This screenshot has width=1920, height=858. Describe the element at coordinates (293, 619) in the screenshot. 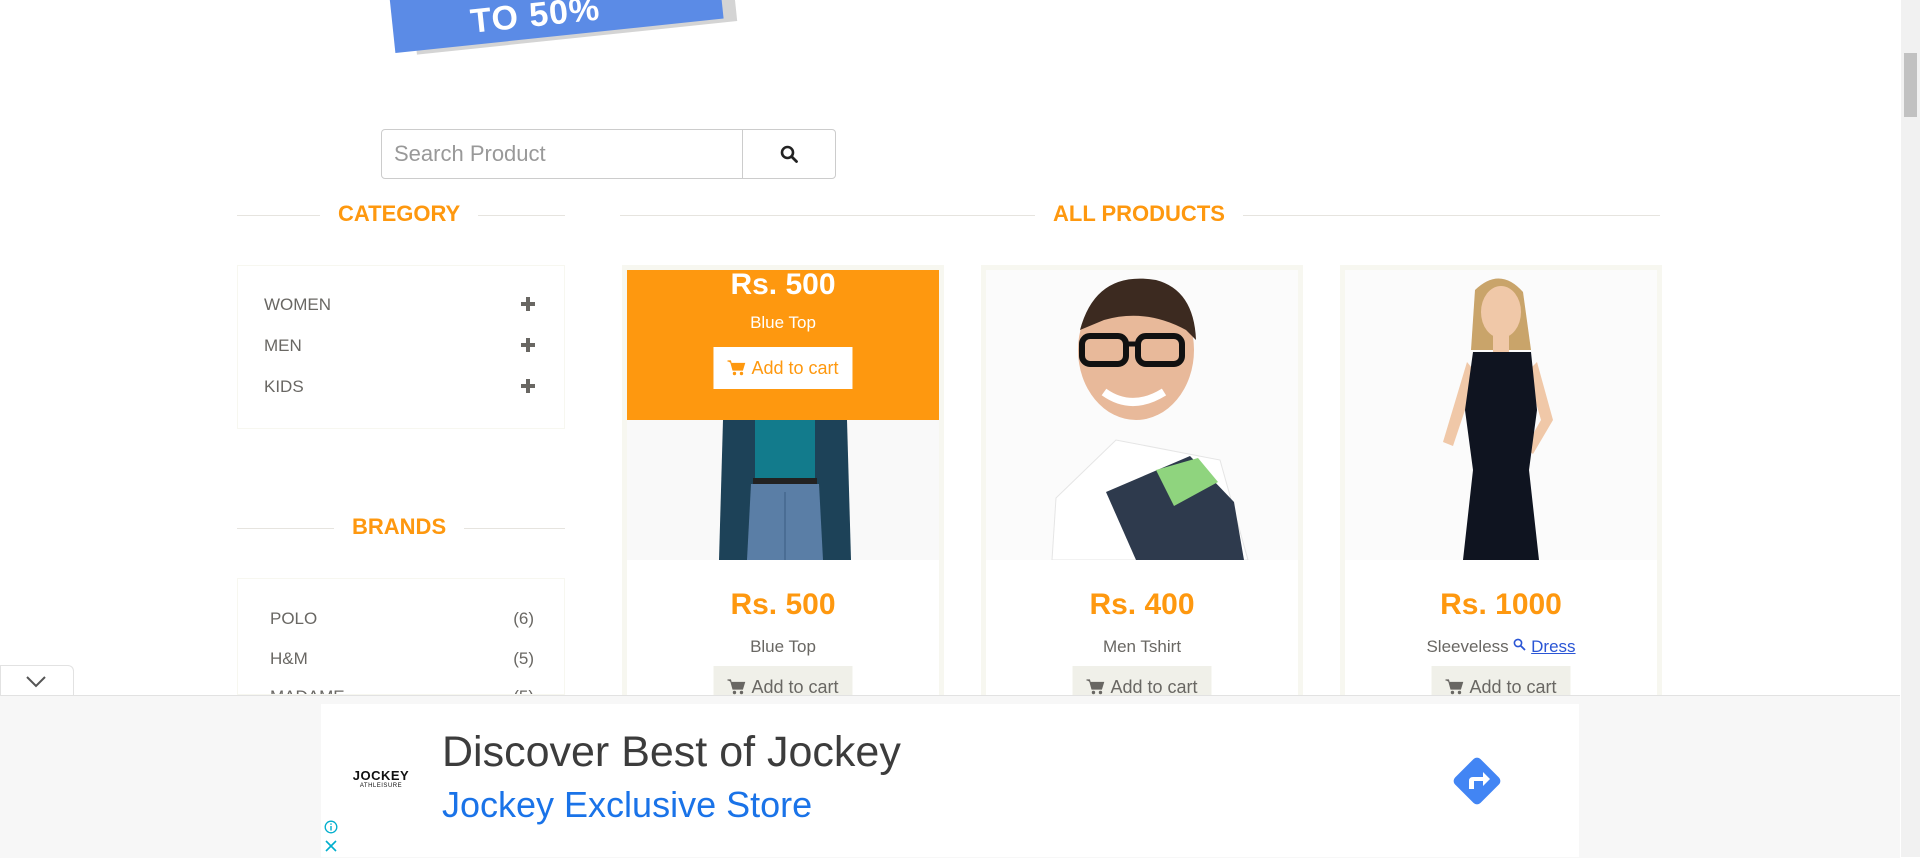

I see `brand-item-polo: POLO` at that location.